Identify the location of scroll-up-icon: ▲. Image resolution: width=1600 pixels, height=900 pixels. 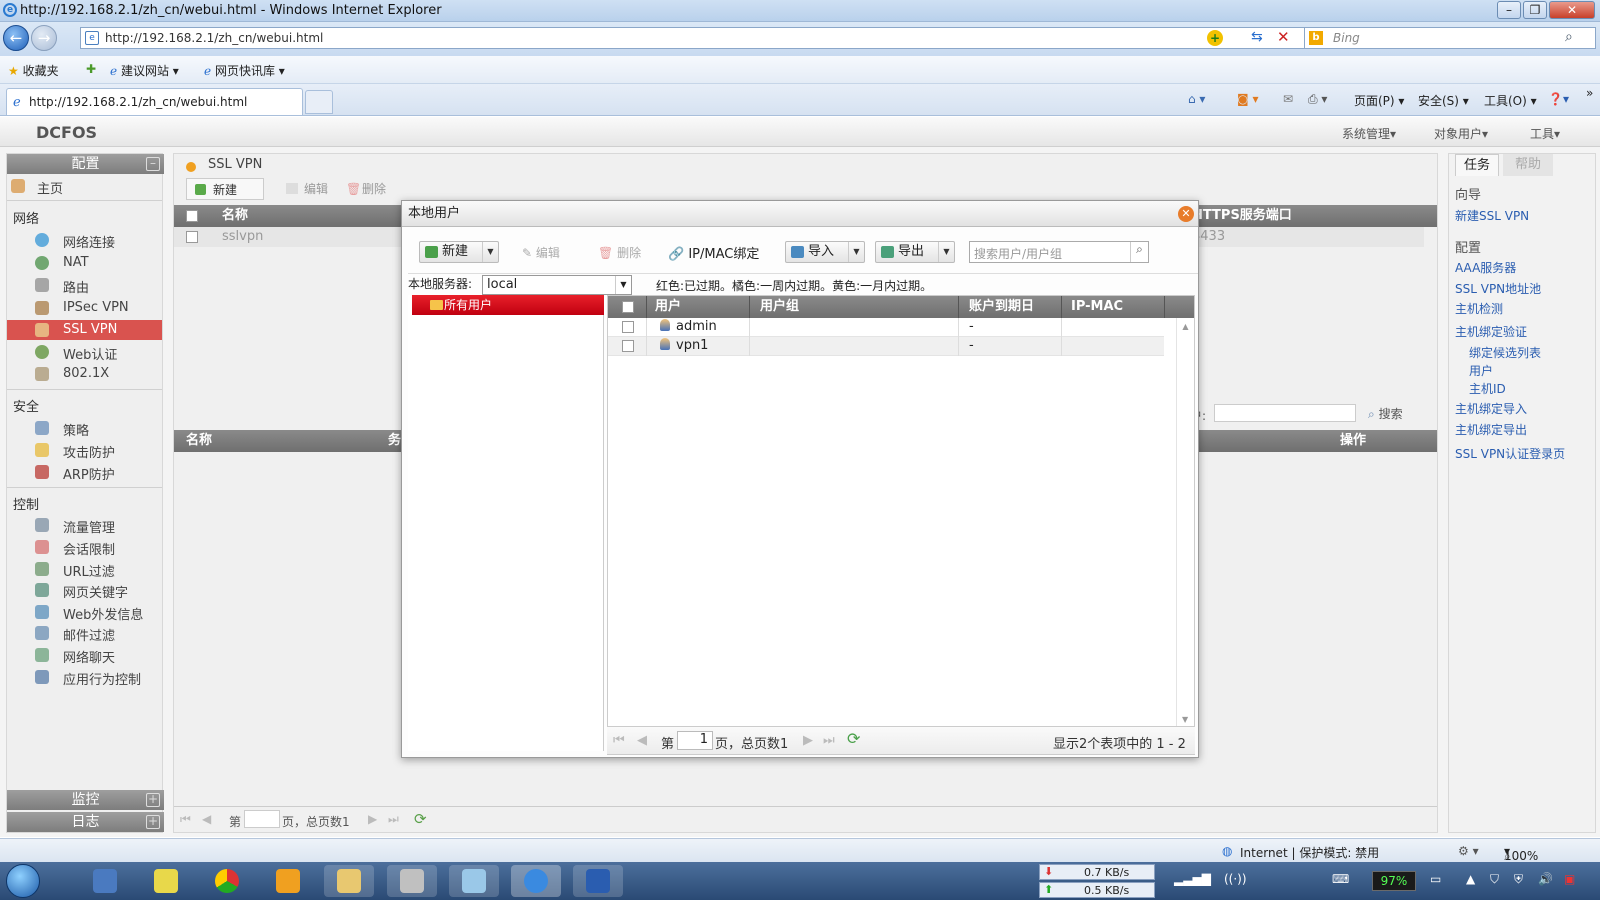
(1185, 326).